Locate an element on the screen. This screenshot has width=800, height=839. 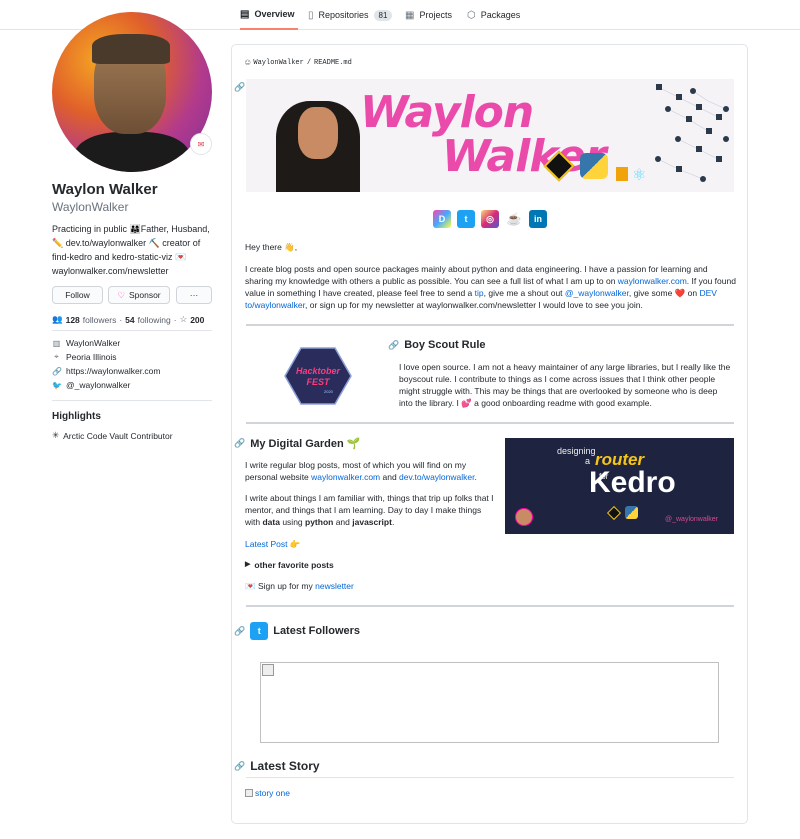
repo-icon: ▯ is located at coordinates (311, 15).